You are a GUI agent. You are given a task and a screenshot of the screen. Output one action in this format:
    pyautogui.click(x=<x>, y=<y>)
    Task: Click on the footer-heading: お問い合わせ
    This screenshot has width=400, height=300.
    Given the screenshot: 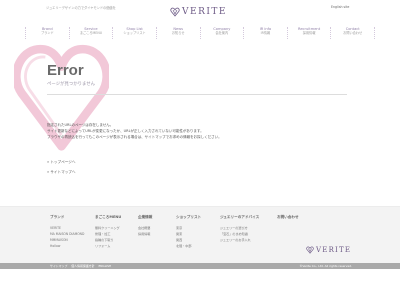 What is the action you would take?
    pyautogui.click(x=288, y=217)
    